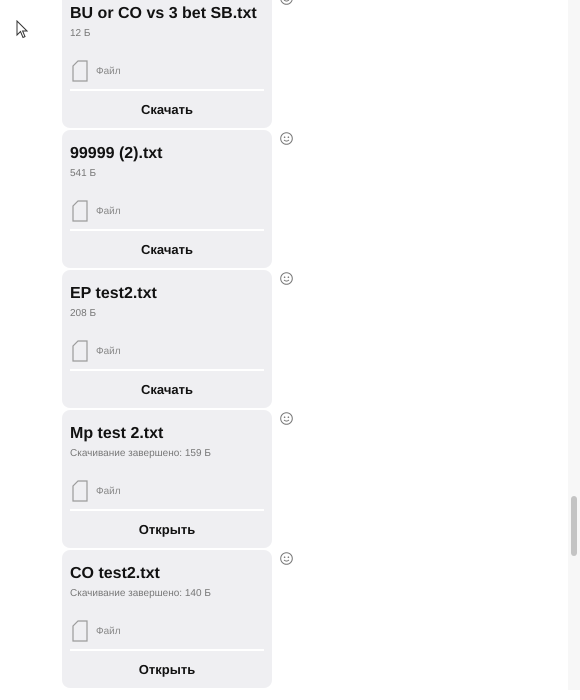 This screenshot has width=580, height=700. Describe the element at coordinates (117, 434) in the screenshot. I see `file-name: Mp test 2.txt` at that location.